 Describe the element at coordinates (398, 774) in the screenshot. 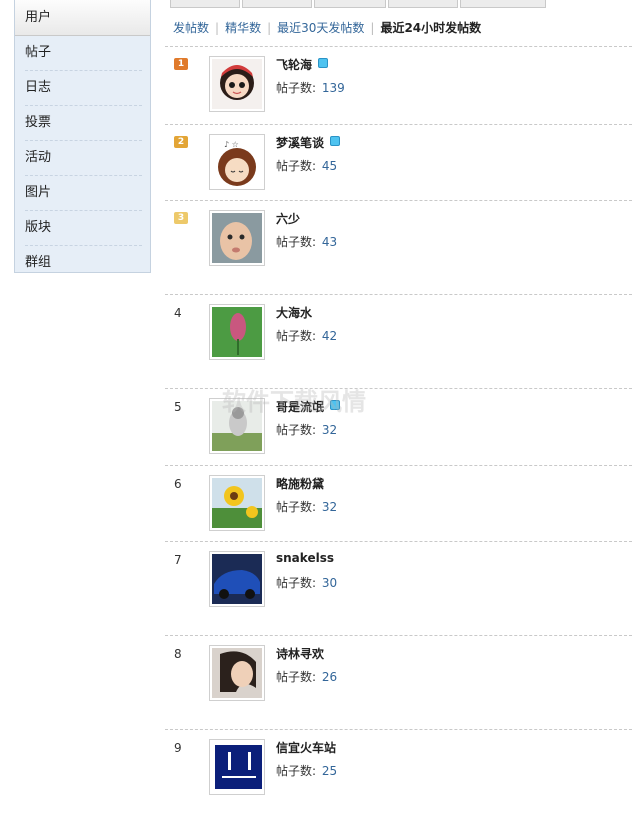

I see `table-row: 9 信宜火车站 帖子数: 25` at that location.